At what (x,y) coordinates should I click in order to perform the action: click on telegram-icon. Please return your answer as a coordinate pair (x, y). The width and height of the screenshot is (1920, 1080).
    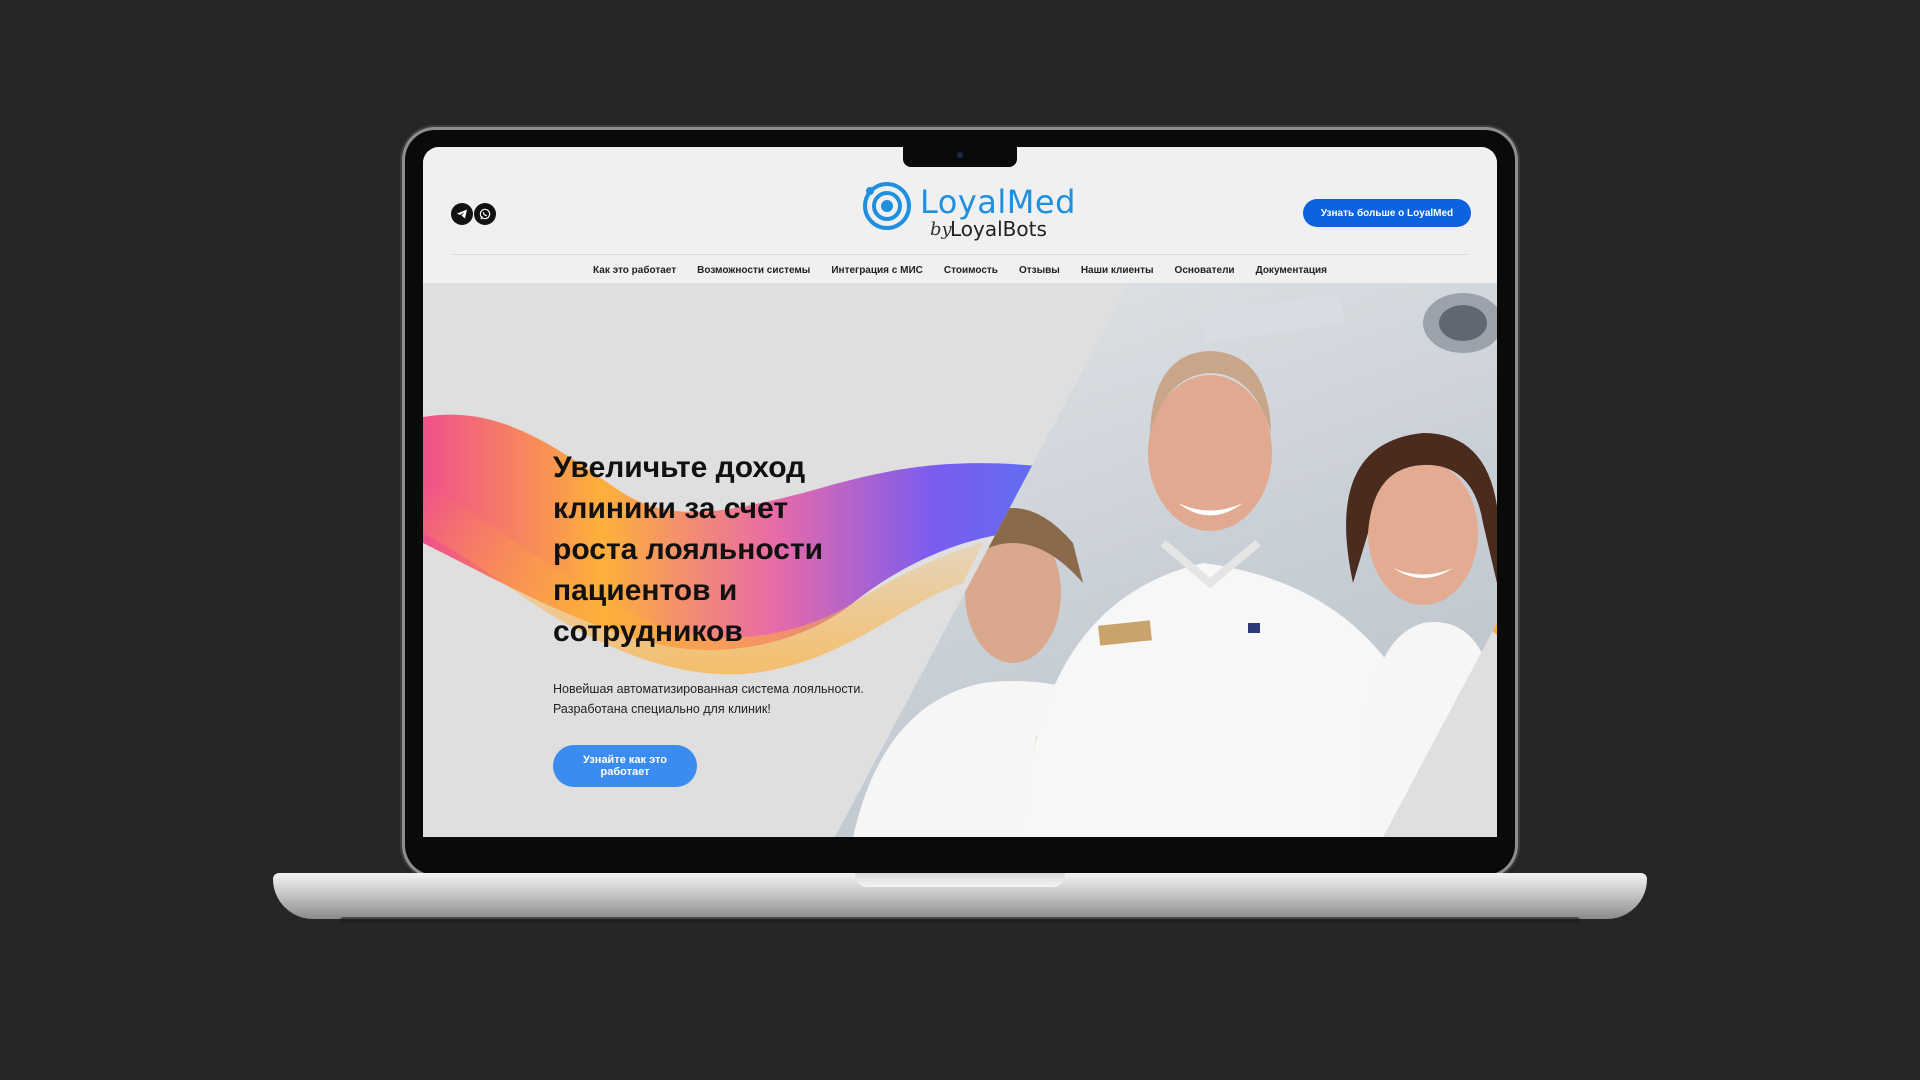
    Looking at the image, I should click on (462, 214).